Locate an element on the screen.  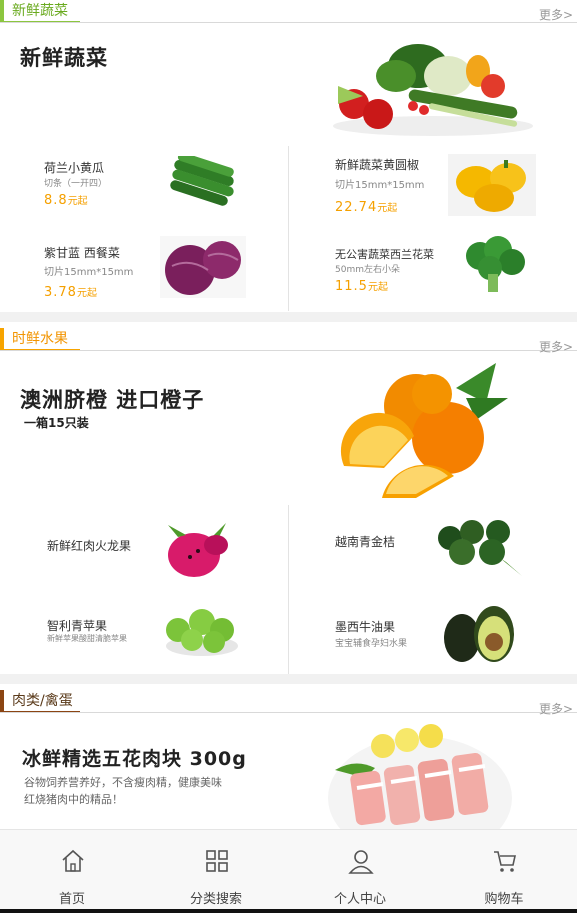
product-spec: 切条（一开四） is located at coordinates (76, 184).